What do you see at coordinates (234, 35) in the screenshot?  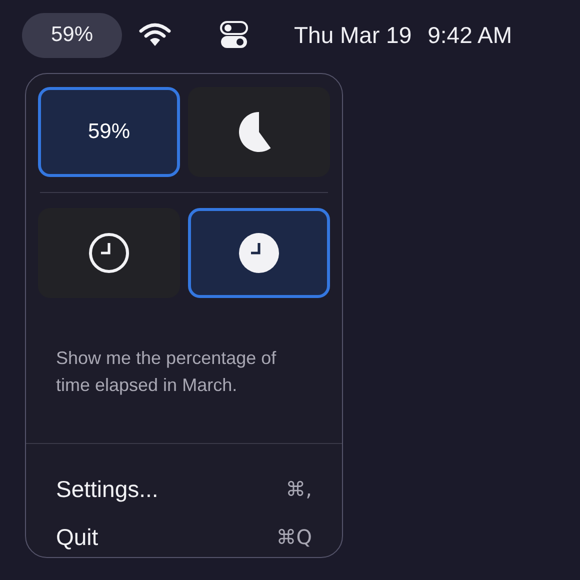 I see `toggle-switches-icon` at bounding box center [234, 35].